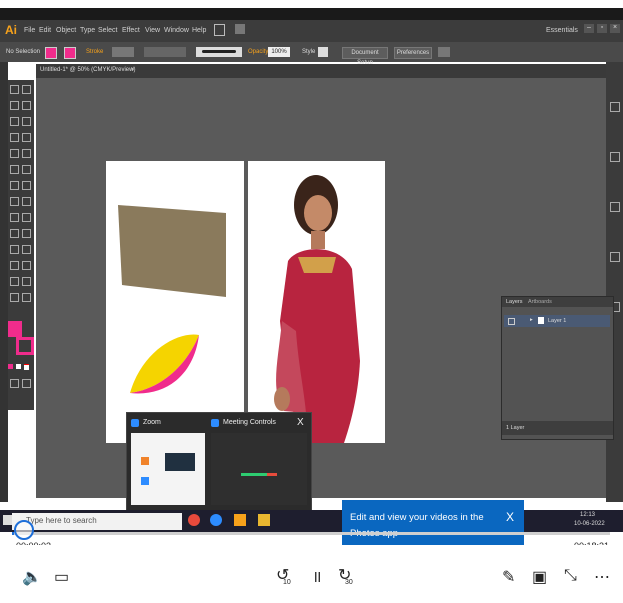 Image resolution: width=623 pixels, height=603 pixels. Describe the element at coordinates (26, 185) in the screenshot. I see `scale-tool-icon` at that location.